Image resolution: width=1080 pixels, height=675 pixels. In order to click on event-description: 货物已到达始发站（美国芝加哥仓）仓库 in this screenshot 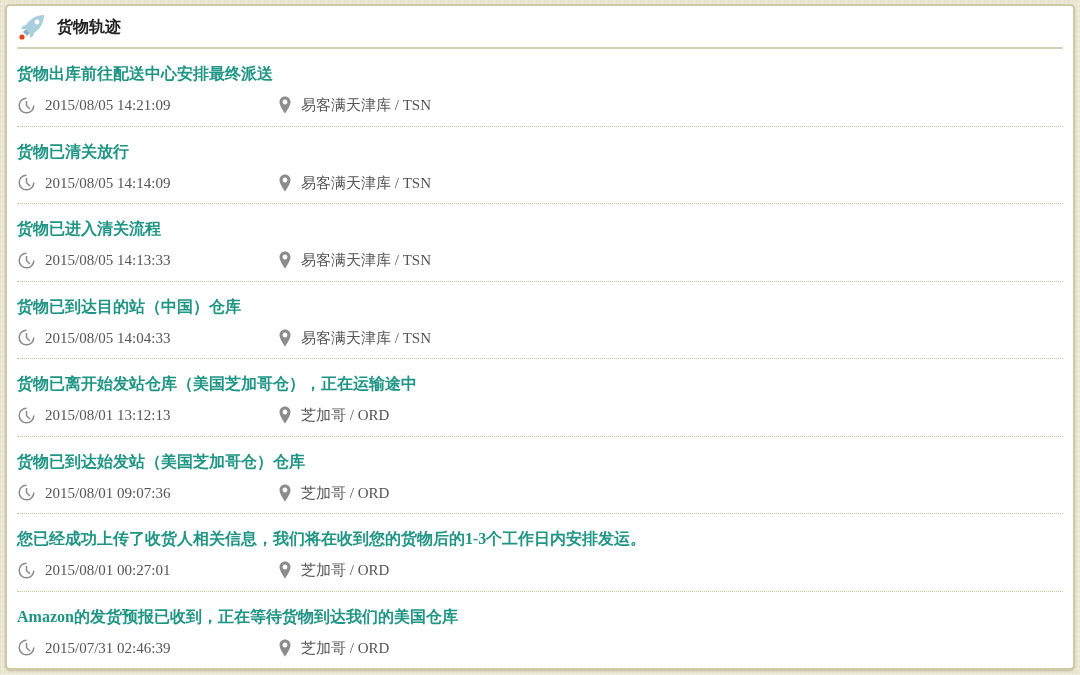, I will do `click(161, 461)`.